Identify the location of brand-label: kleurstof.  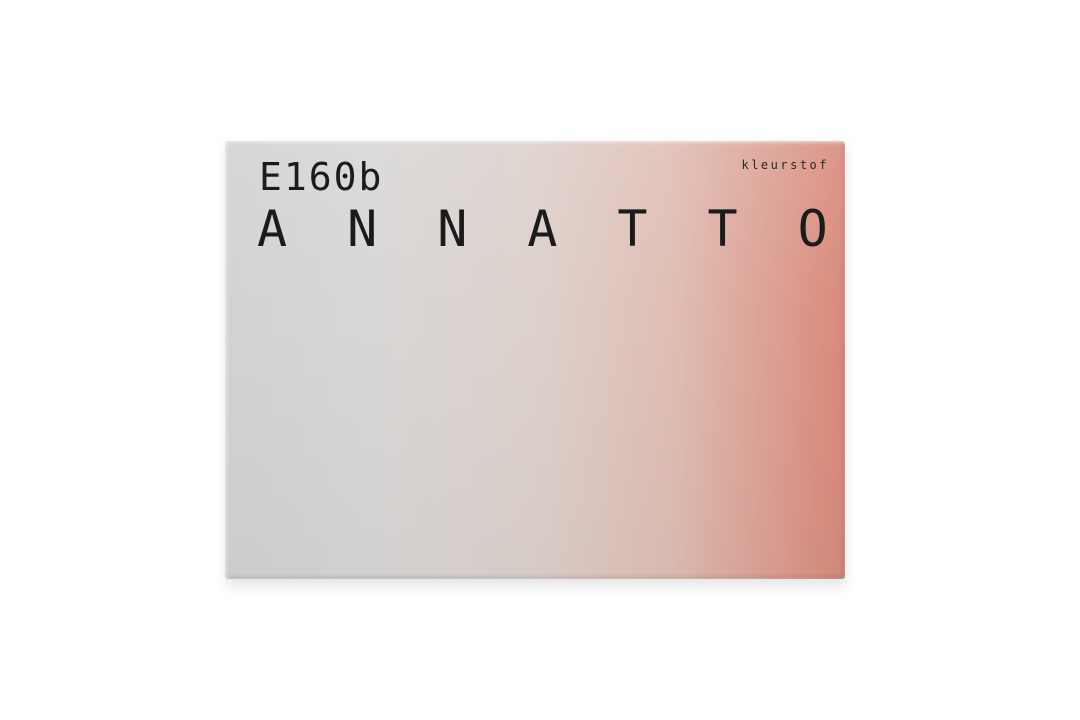
(785, 165).